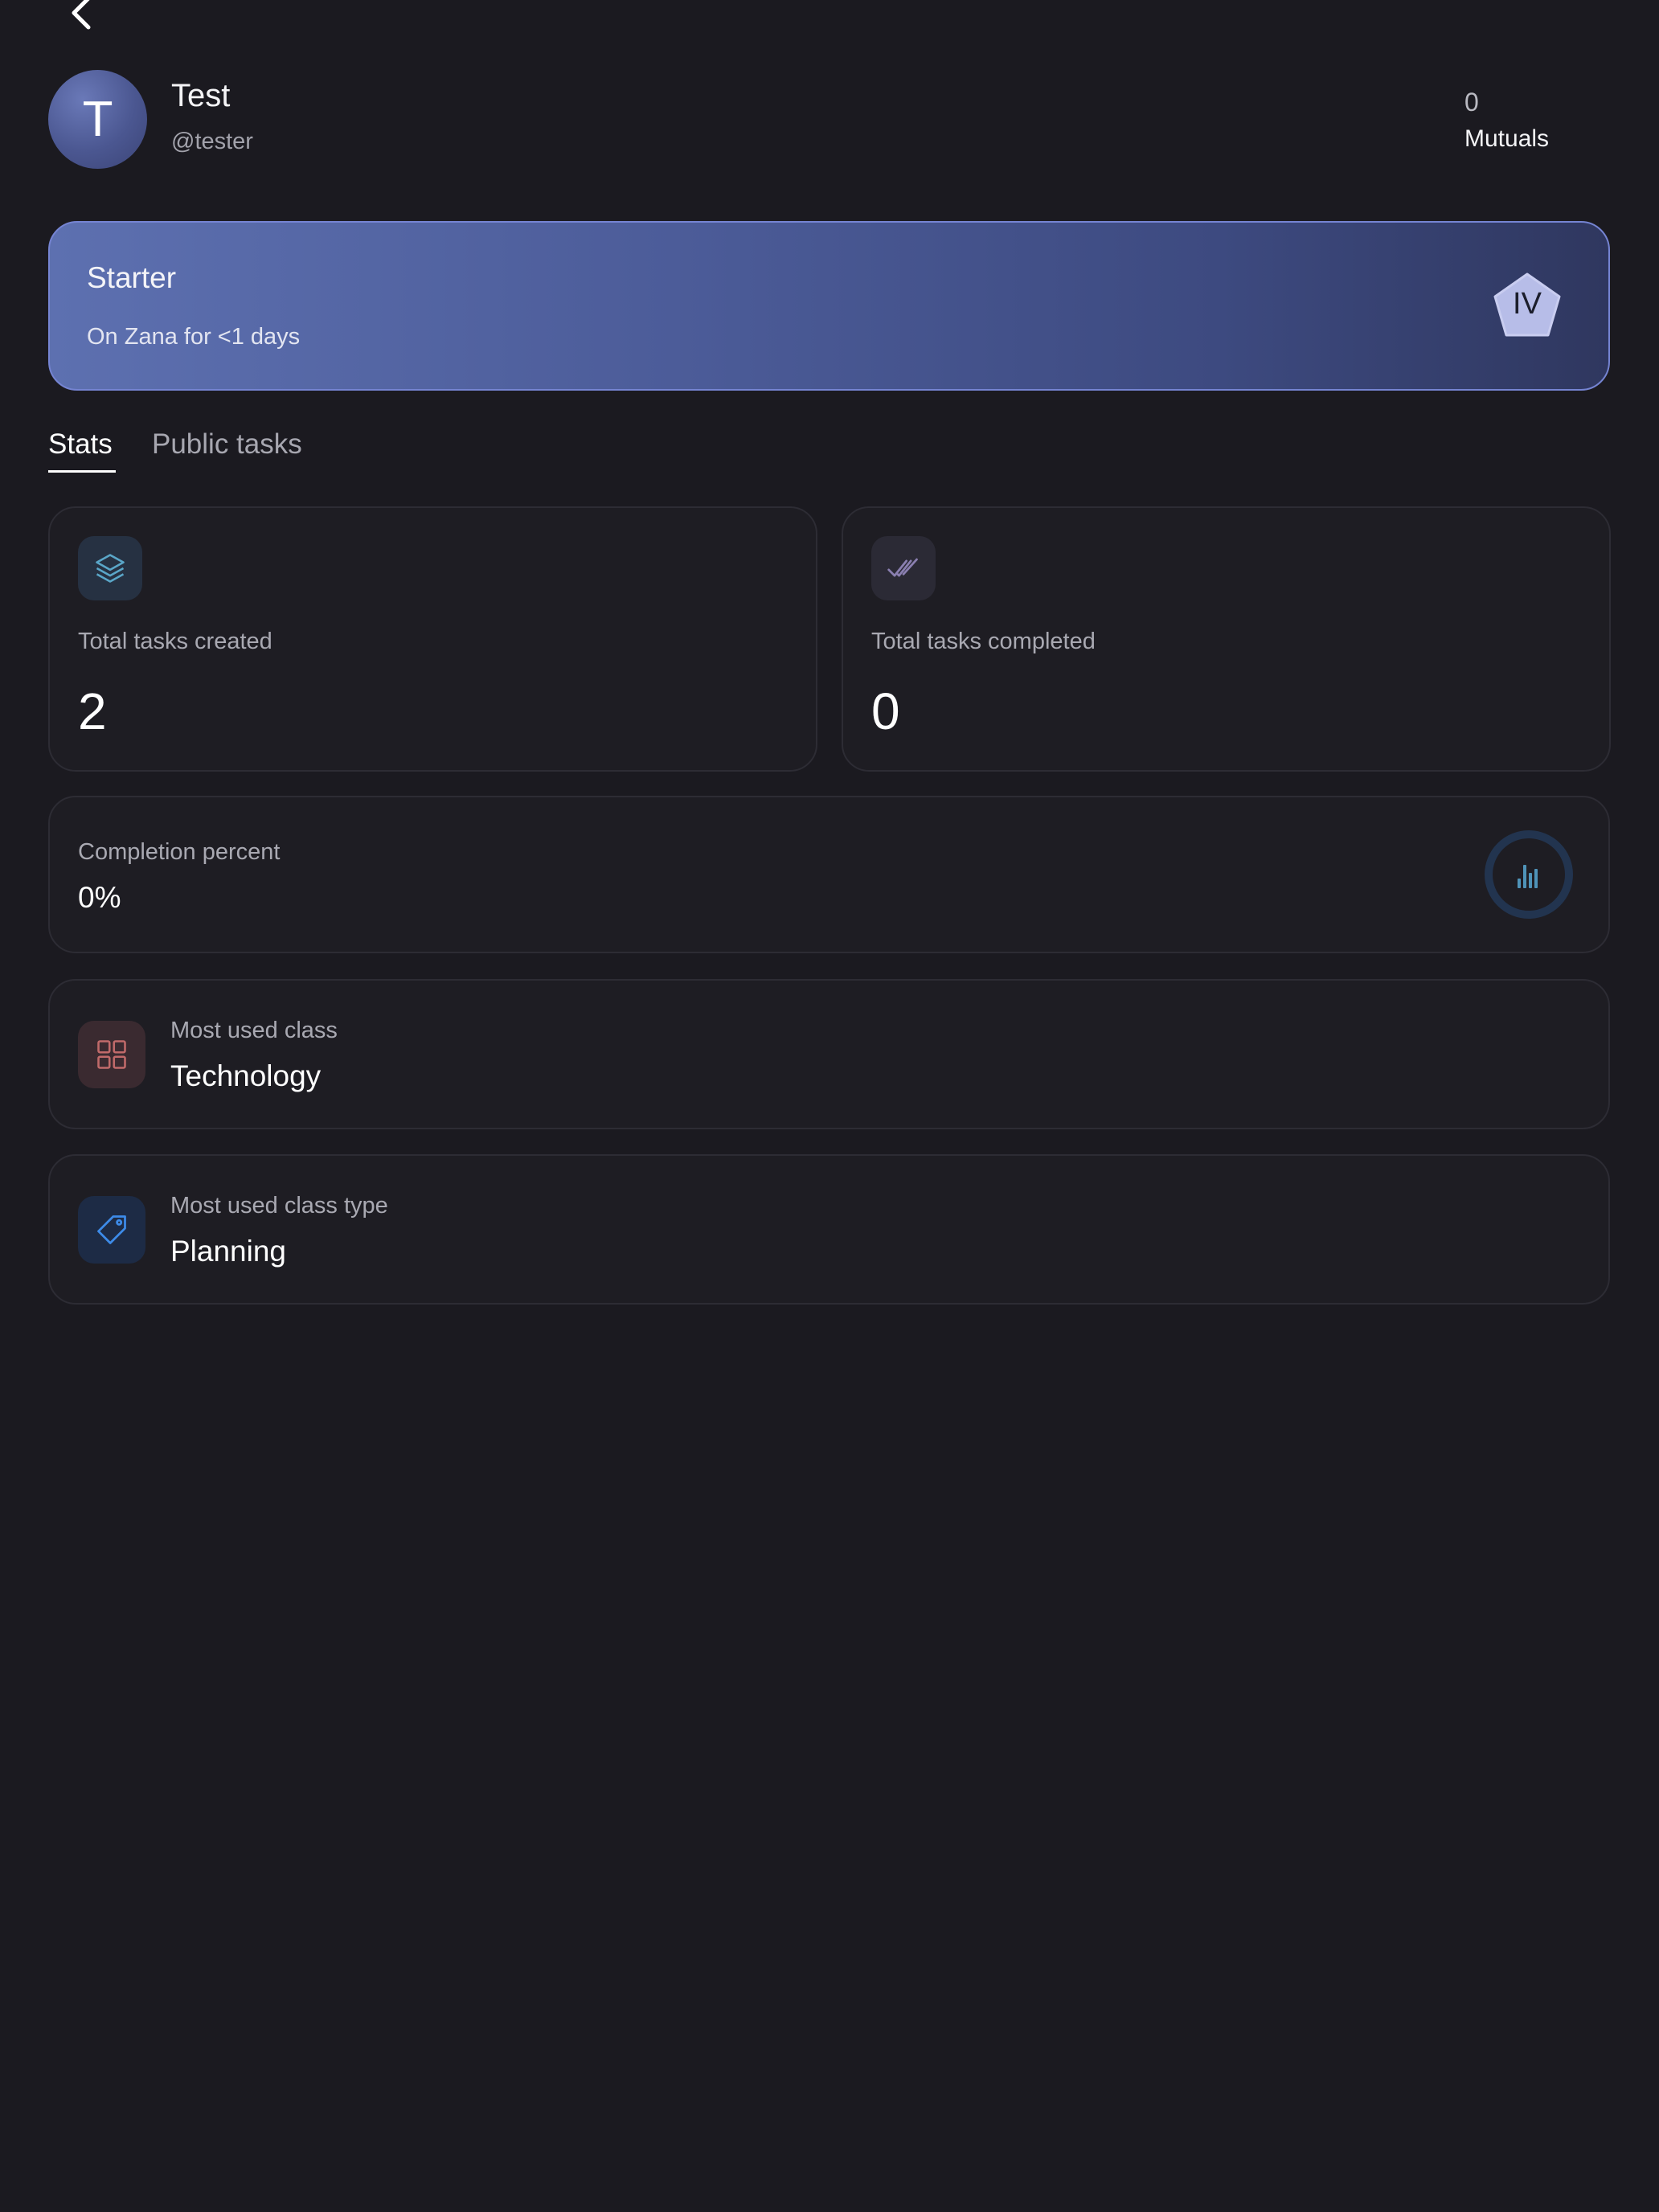  Describe the element at coordinates (829, 874) in the screenshot. I see `completion-percent-card: Completion percent 0%` at that location.